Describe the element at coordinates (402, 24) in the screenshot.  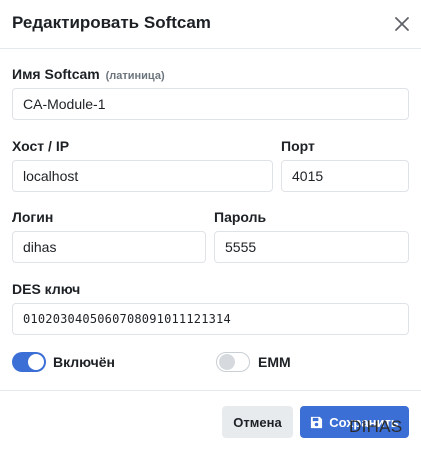
I see `close-icon` at that location.